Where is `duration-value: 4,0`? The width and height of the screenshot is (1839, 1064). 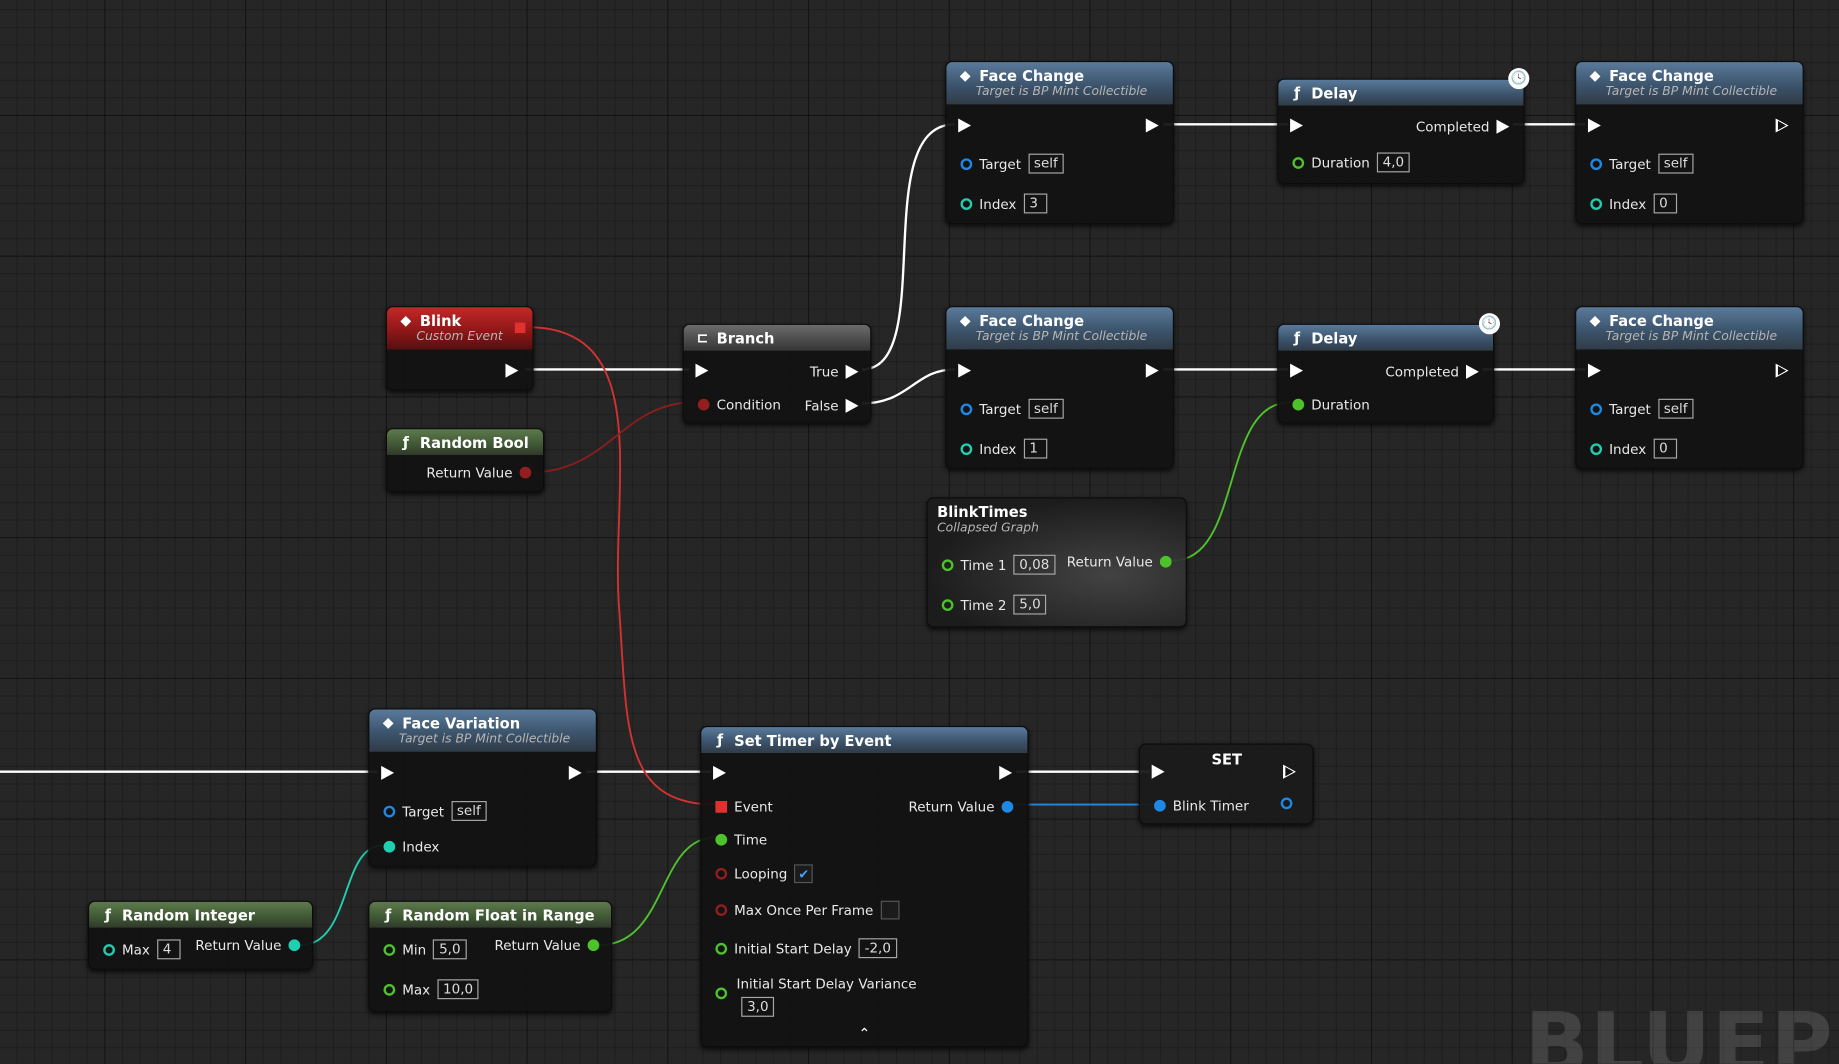
duration-value: 4,0 is located at coordinates (1393, 162).